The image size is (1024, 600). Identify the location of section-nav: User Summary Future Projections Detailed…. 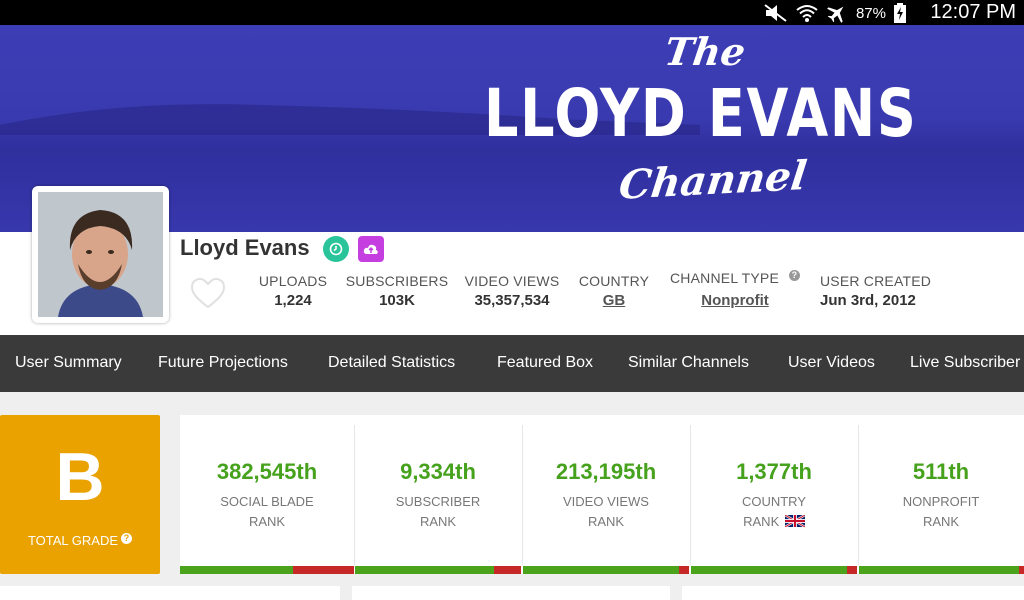
(512, 363).